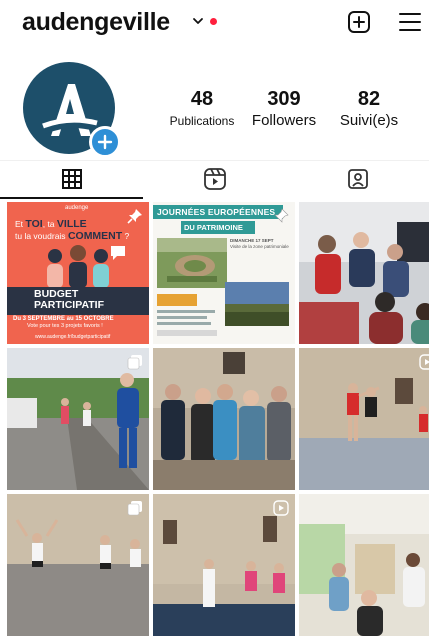 The height and width of the screenshot is (636, 429). I want to click on followers-stat: 309 Followers, so click(284, 110).